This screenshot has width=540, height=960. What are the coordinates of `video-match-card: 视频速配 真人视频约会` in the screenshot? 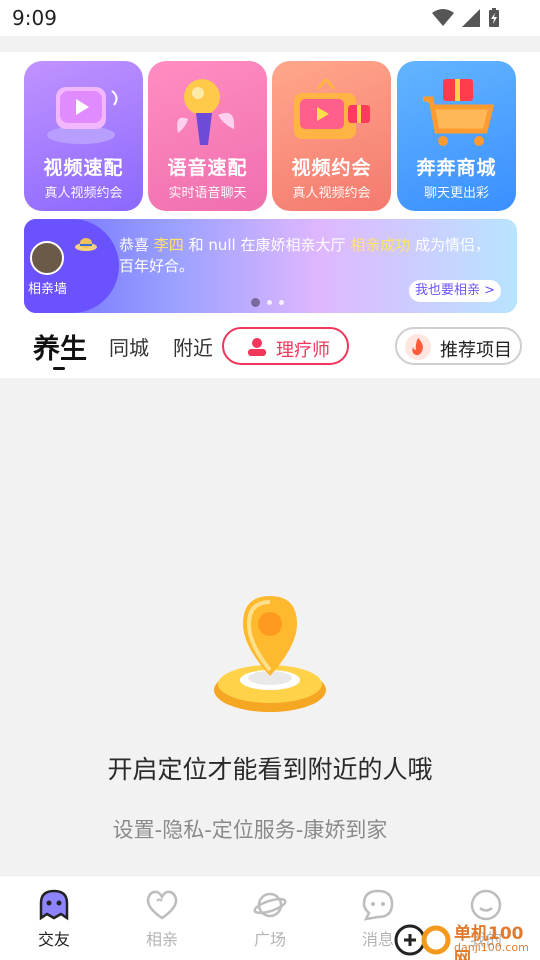 It's located at (83, 136).